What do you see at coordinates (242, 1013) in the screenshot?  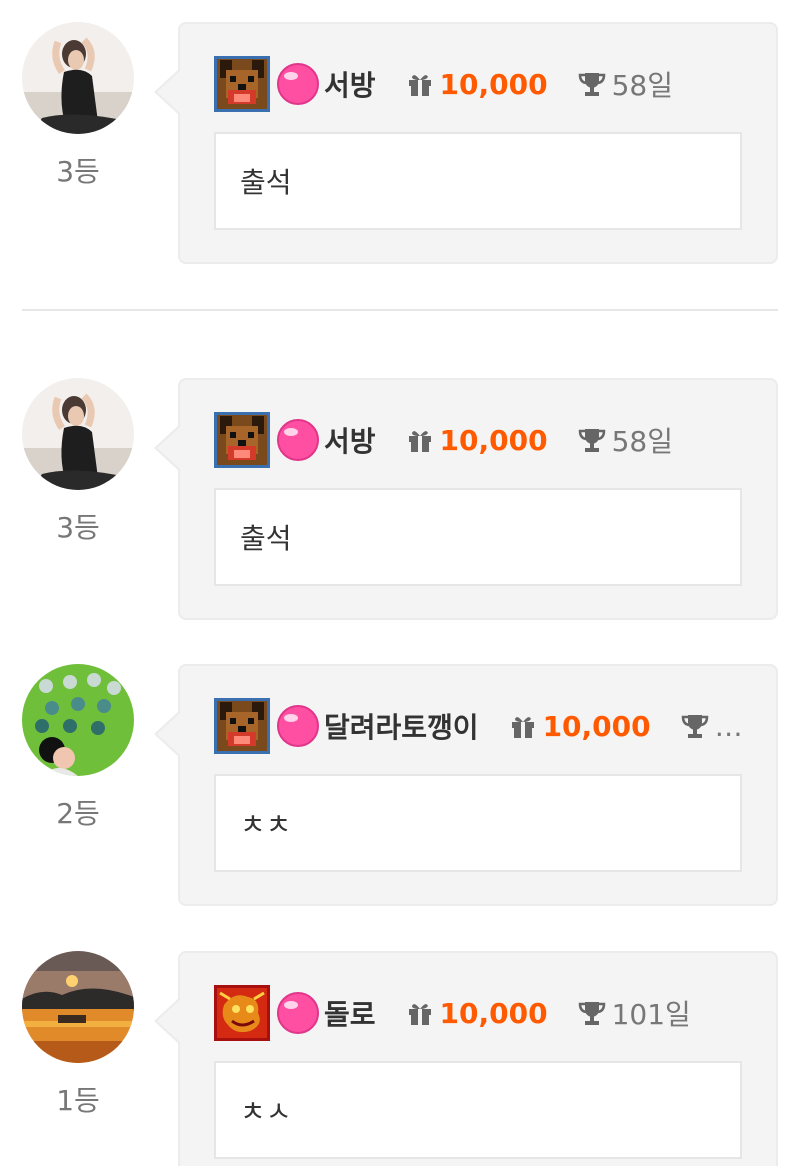 I see `dragon-badge-icon` at bounding box center [242, 1013].